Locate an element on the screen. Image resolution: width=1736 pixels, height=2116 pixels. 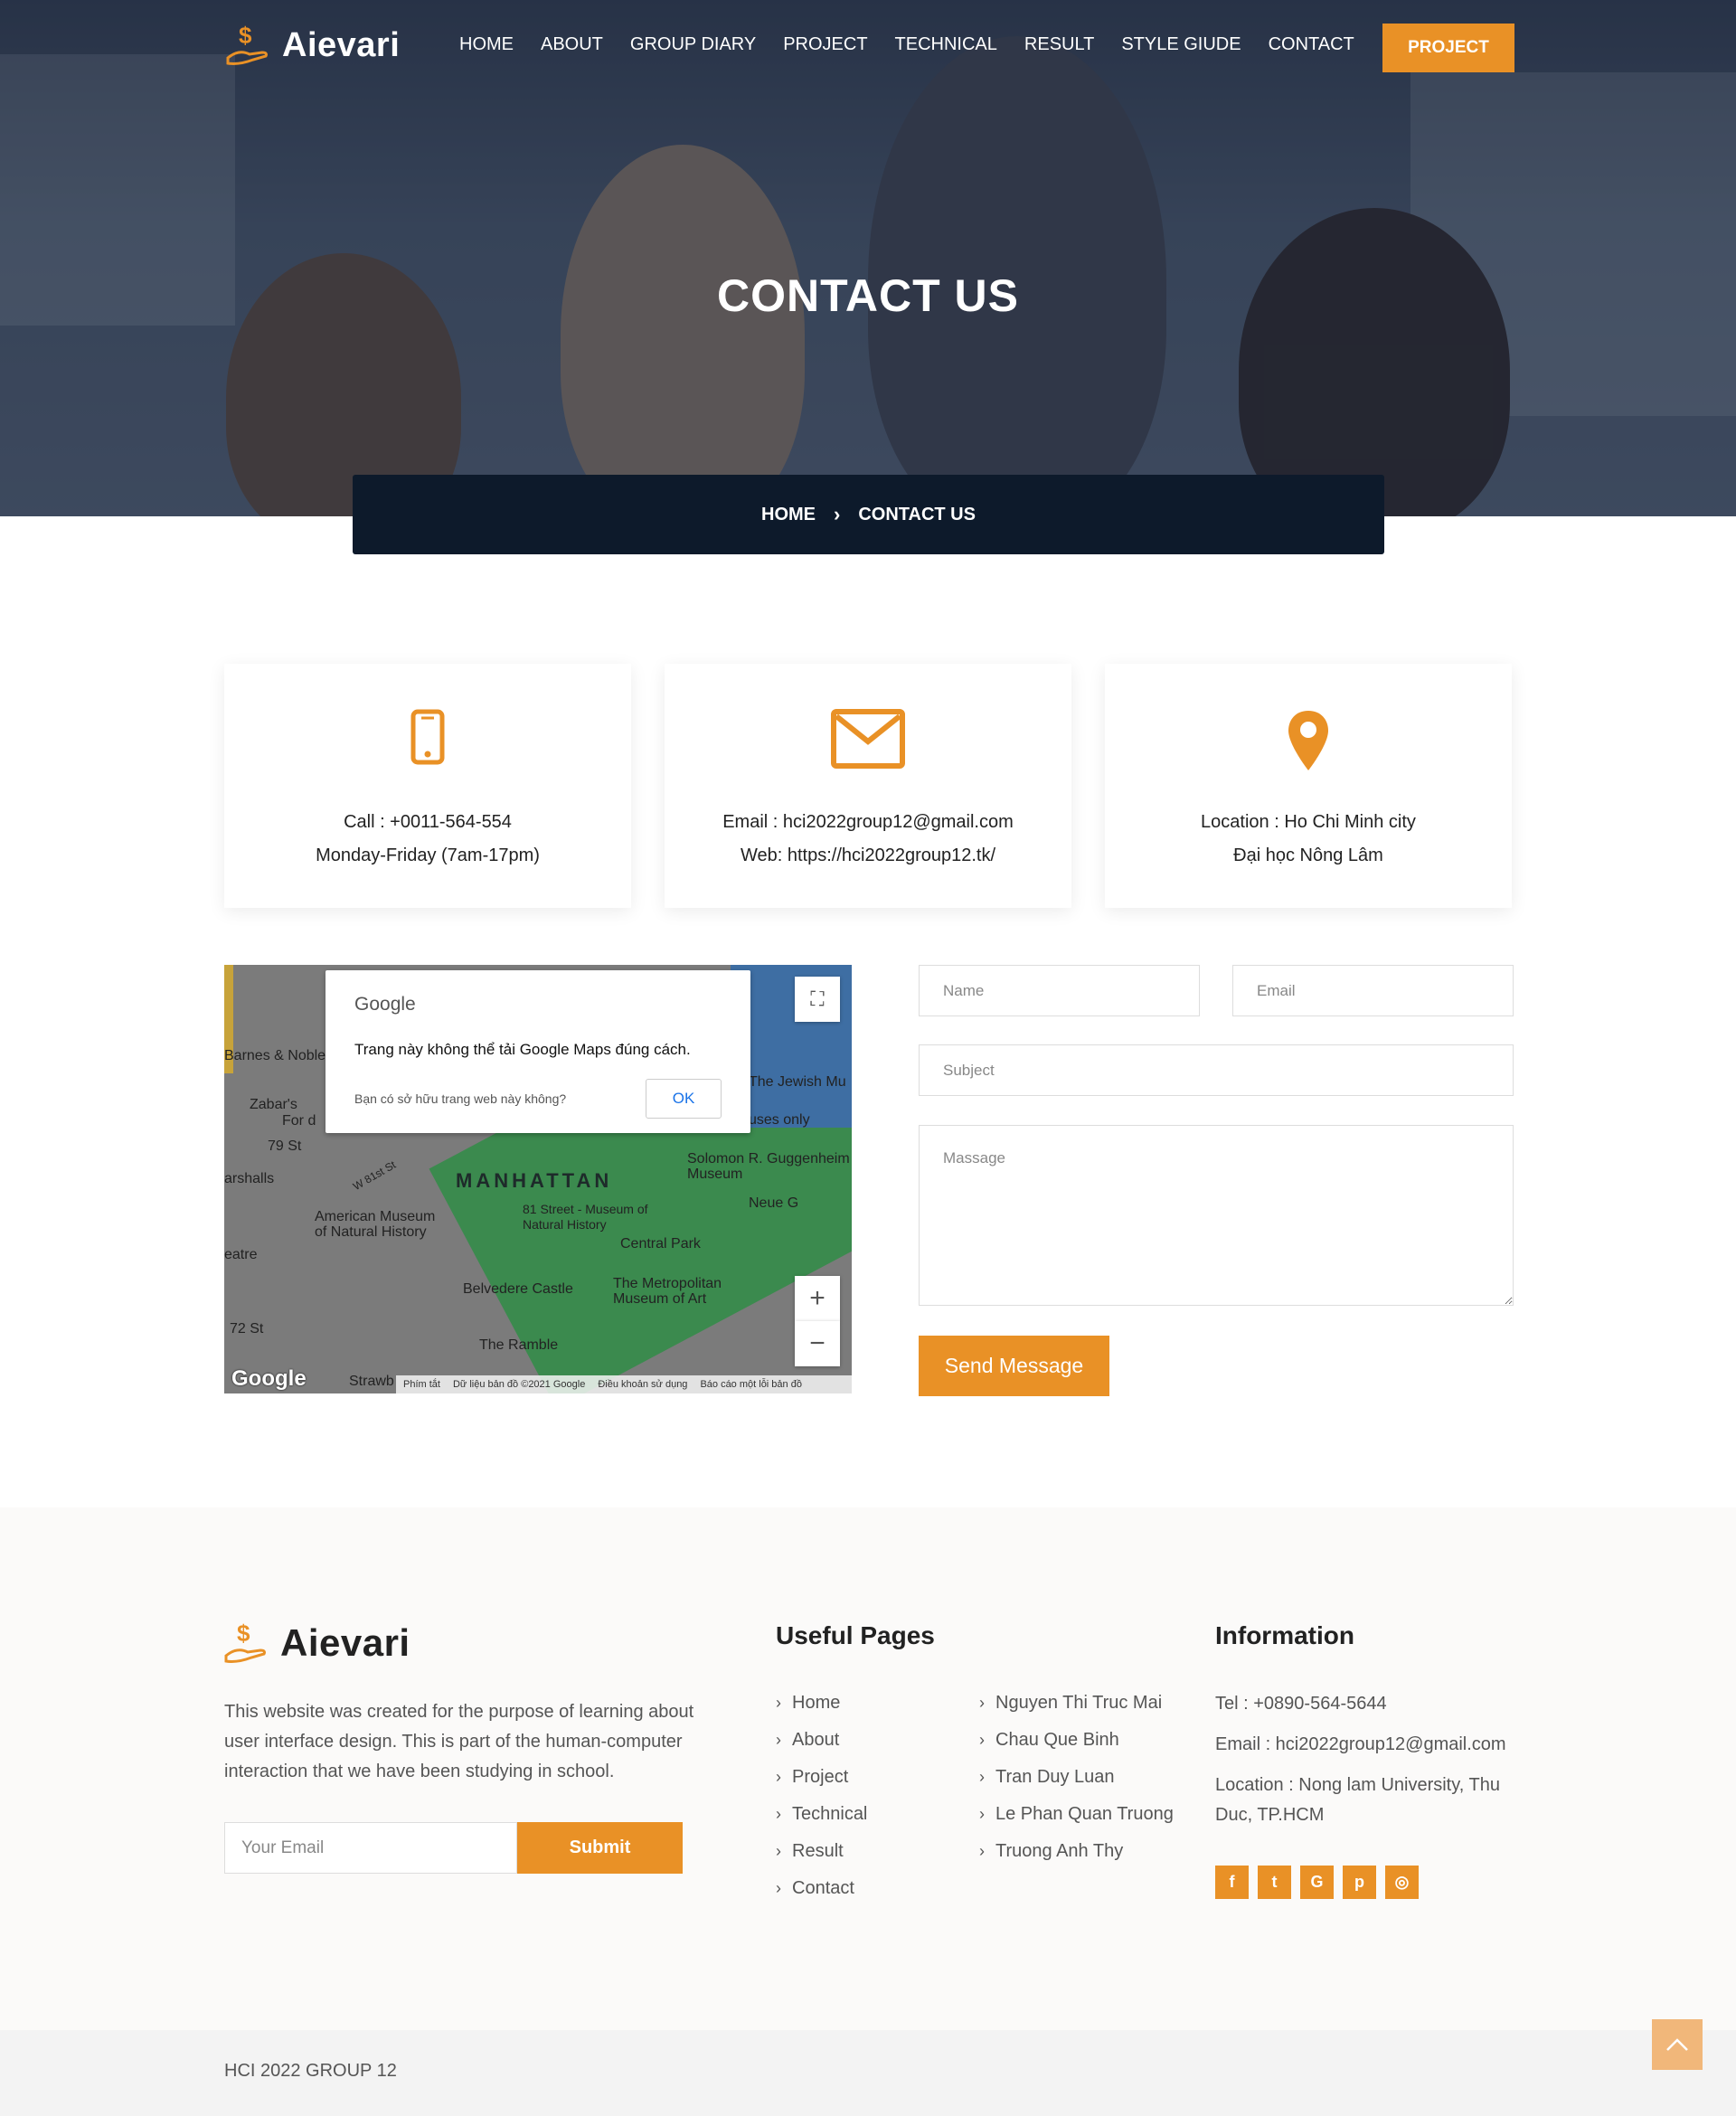
link-label: About is located at coordinates (816, 1740).